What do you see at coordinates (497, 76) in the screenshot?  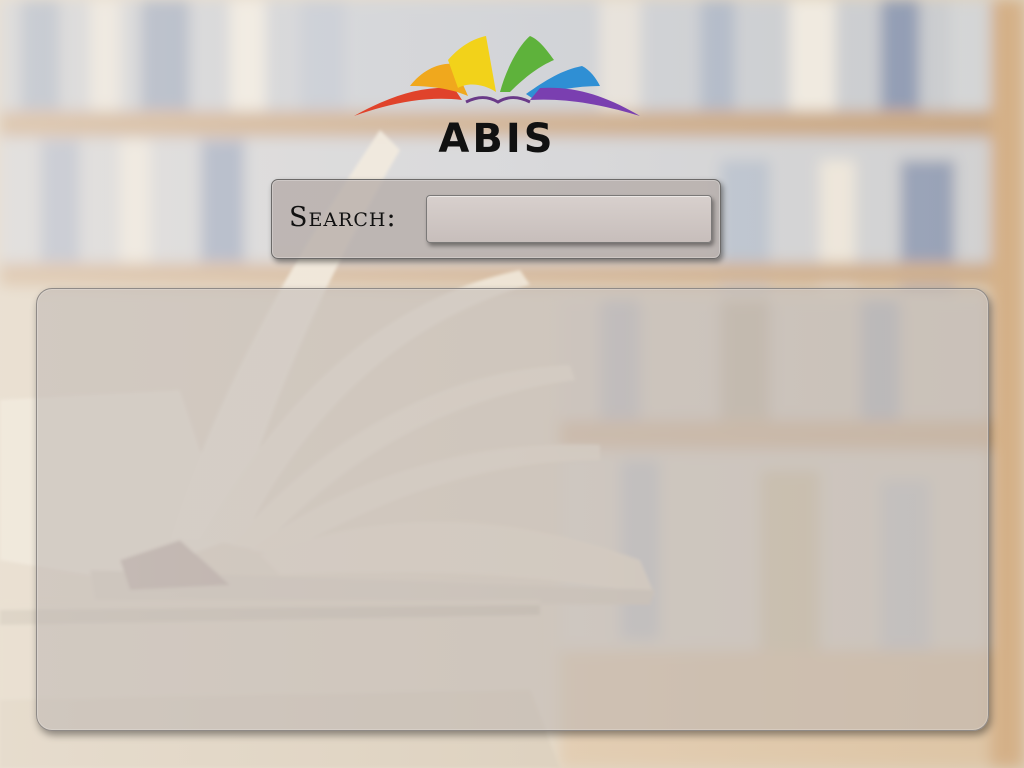 I see `open-book-logo-icon` at bounding box center [497, 76].